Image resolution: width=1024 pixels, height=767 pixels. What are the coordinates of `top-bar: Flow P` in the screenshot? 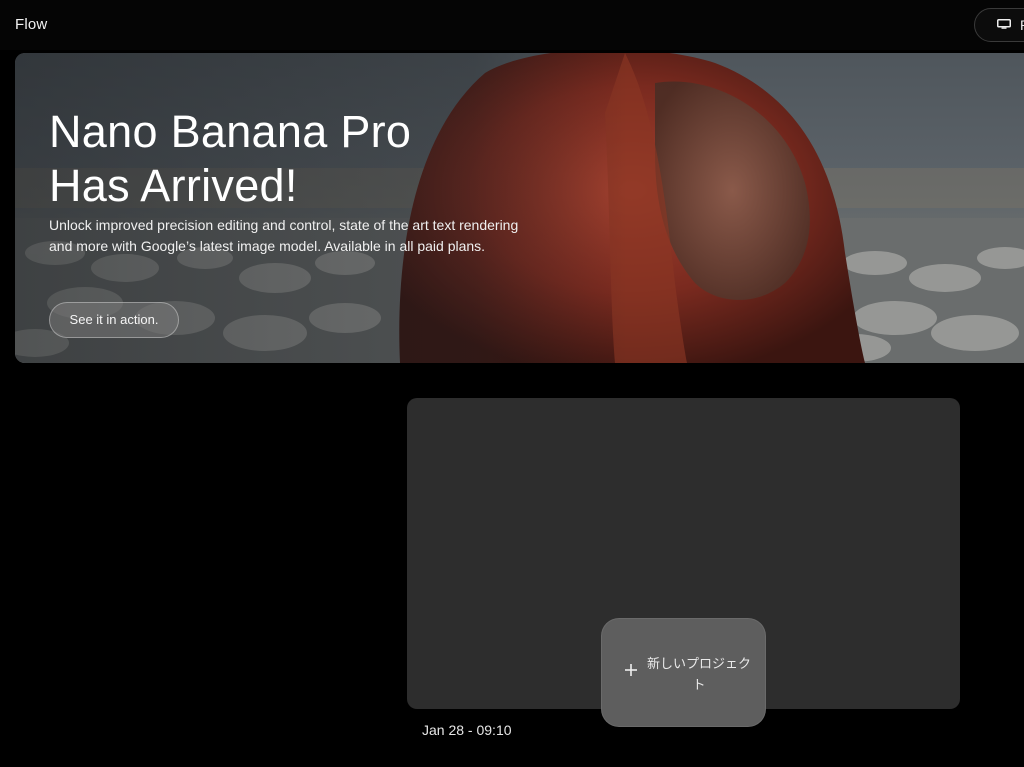 It's located at (512, 25).